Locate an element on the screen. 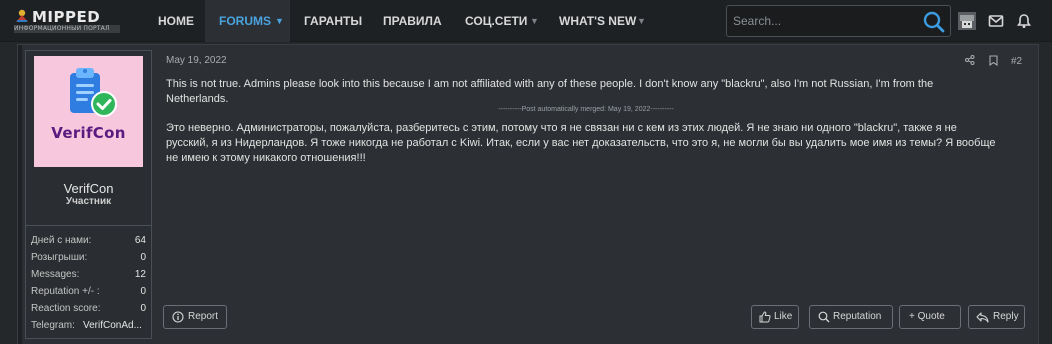 The image size is (1052, 344). stat-row: Розыгрыши: 0 is located at coordinates (88, 258).